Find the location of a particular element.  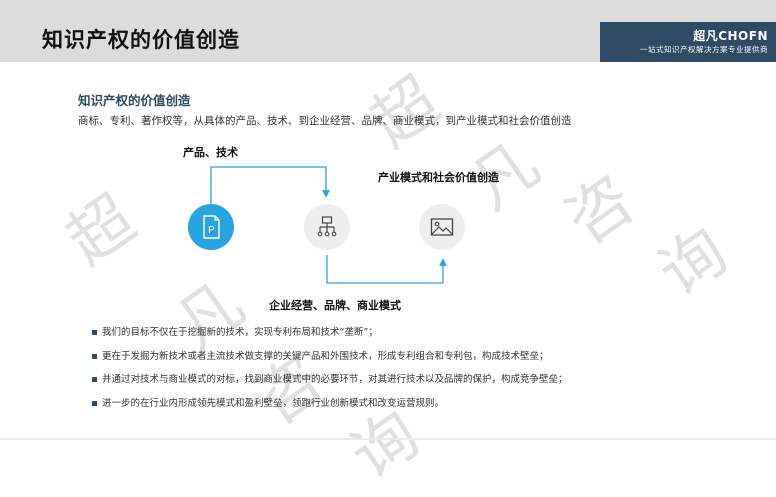

label-product-tech: 产品、技术 is located at coordinates (210, 152).